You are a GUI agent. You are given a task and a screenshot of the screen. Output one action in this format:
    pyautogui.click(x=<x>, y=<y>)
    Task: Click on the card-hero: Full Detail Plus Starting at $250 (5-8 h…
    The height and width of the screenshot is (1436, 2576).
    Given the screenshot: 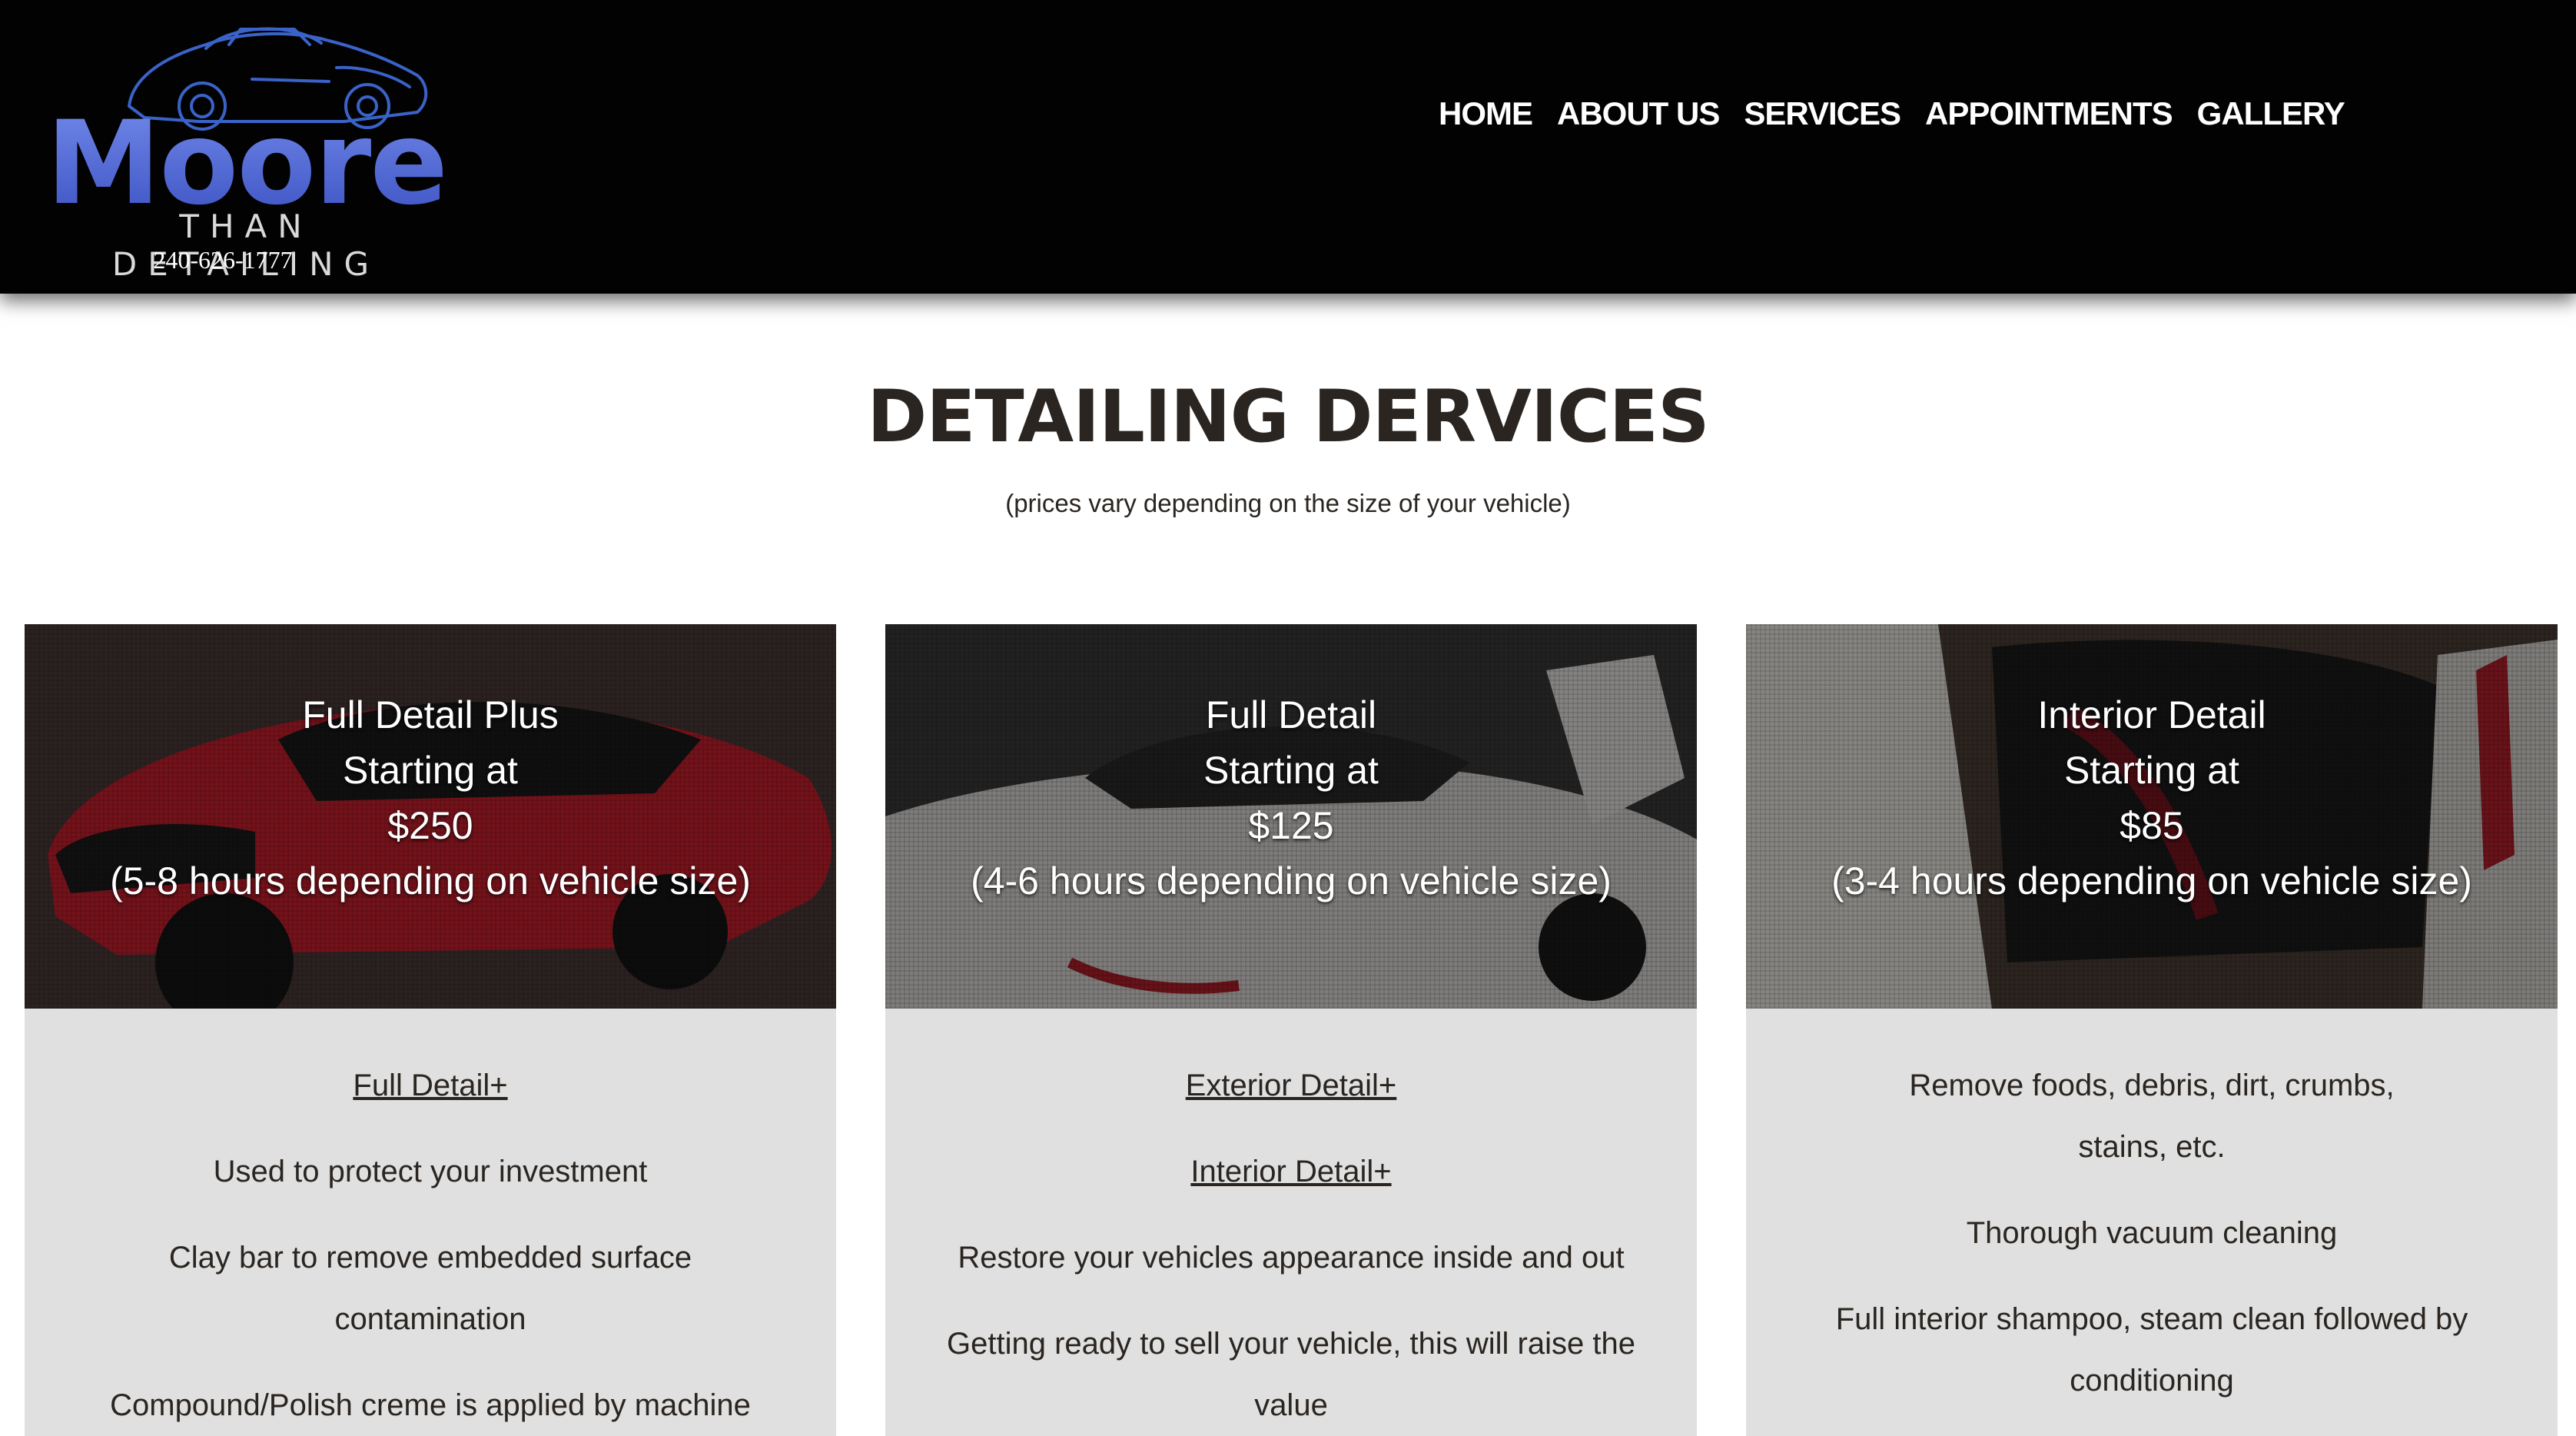 What is the action you would take?
    pyautogui.click(x=430, y=816)
    